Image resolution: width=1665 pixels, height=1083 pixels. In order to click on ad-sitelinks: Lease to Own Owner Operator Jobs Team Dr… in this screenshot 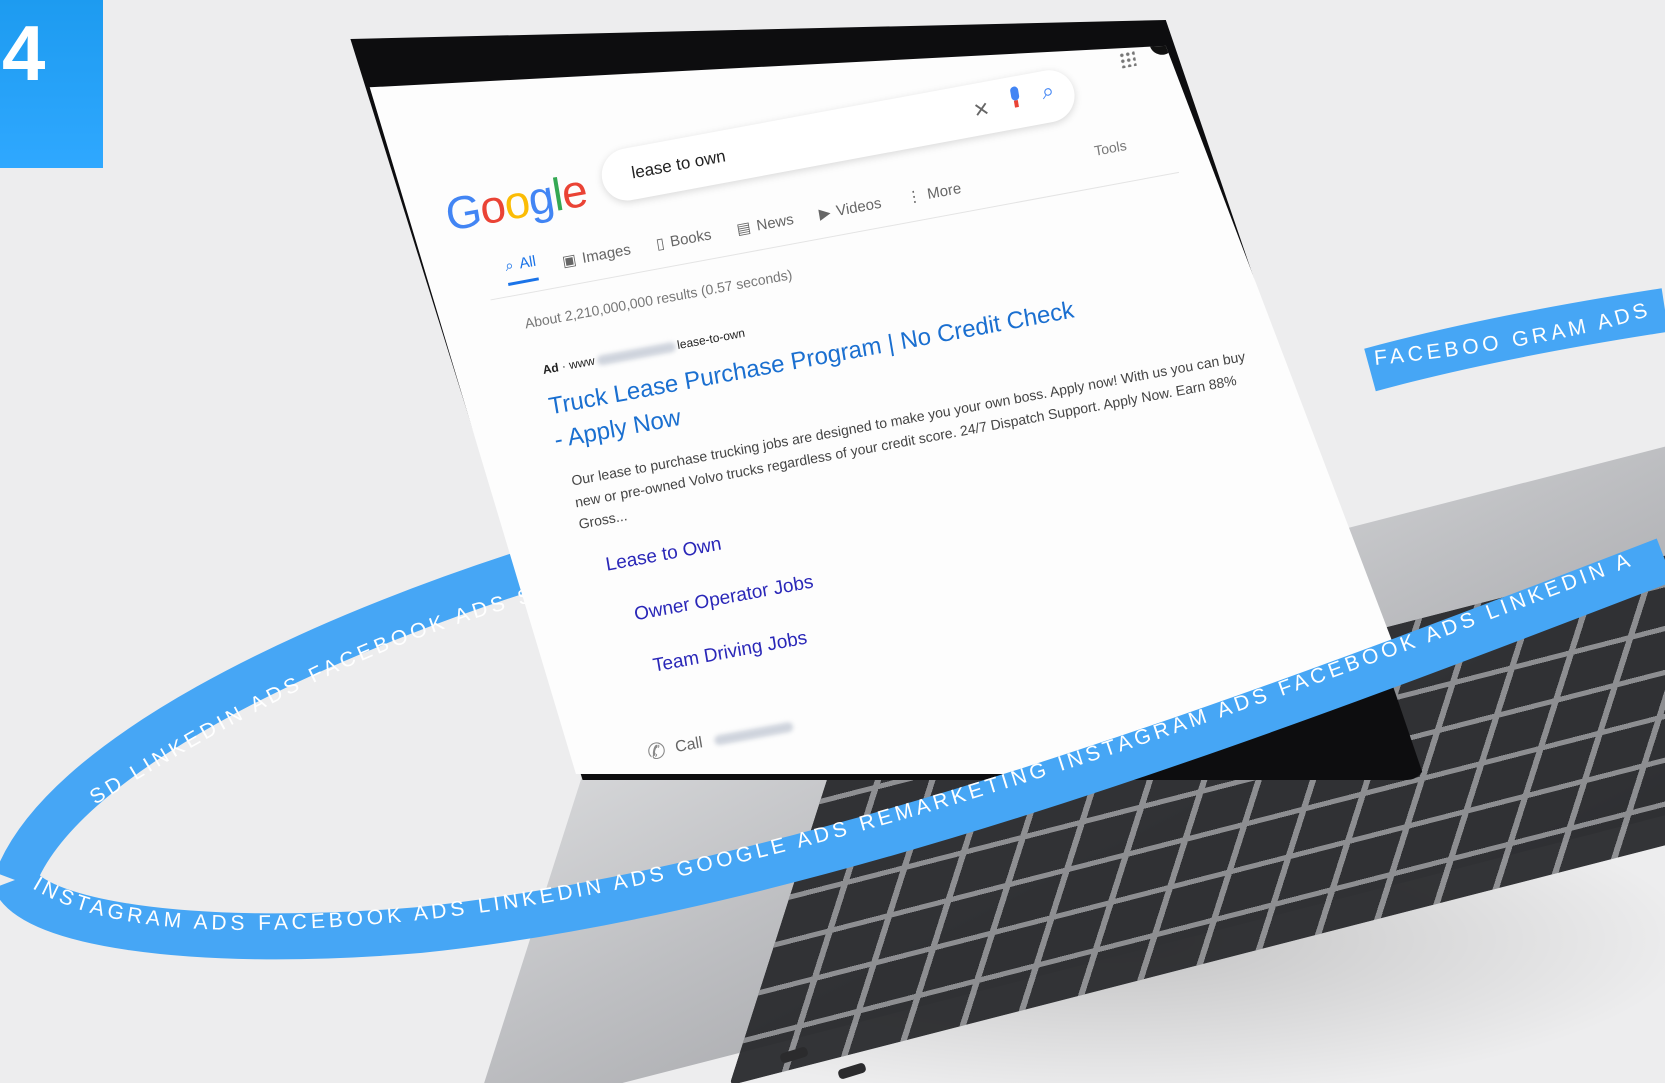, I will do `click(716, 616)`.